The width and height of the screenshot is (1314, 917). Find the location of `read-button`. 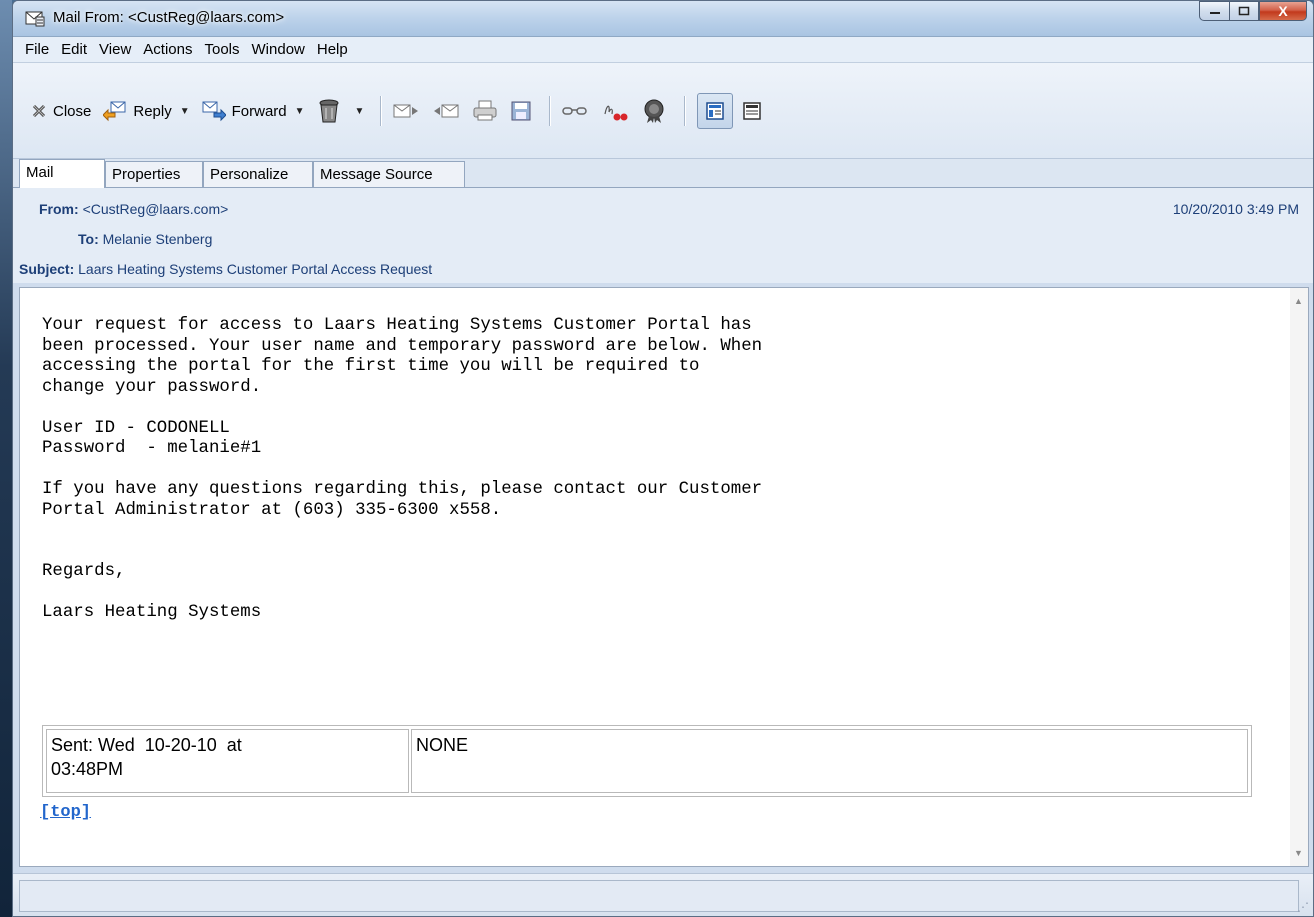

read-button is located at coordinates (575, 111).